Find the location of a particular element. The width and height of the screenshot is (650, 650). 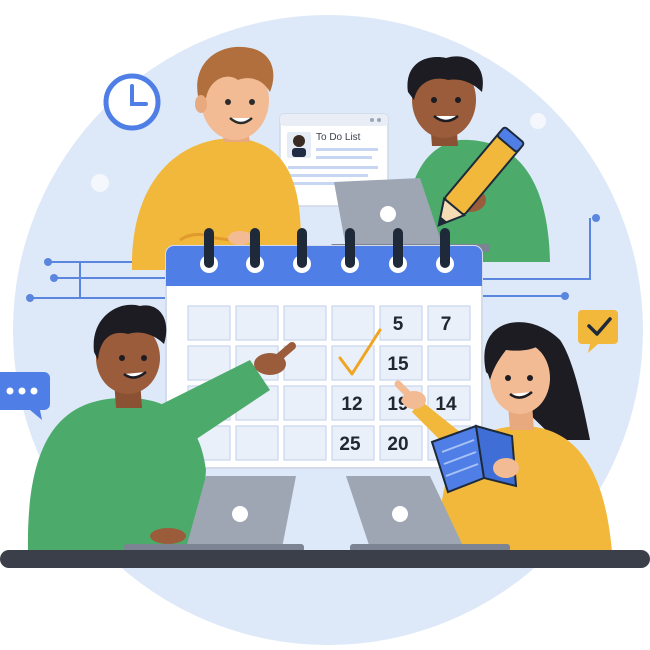

calendar-day: 20 is located at coordinates (397, 444).